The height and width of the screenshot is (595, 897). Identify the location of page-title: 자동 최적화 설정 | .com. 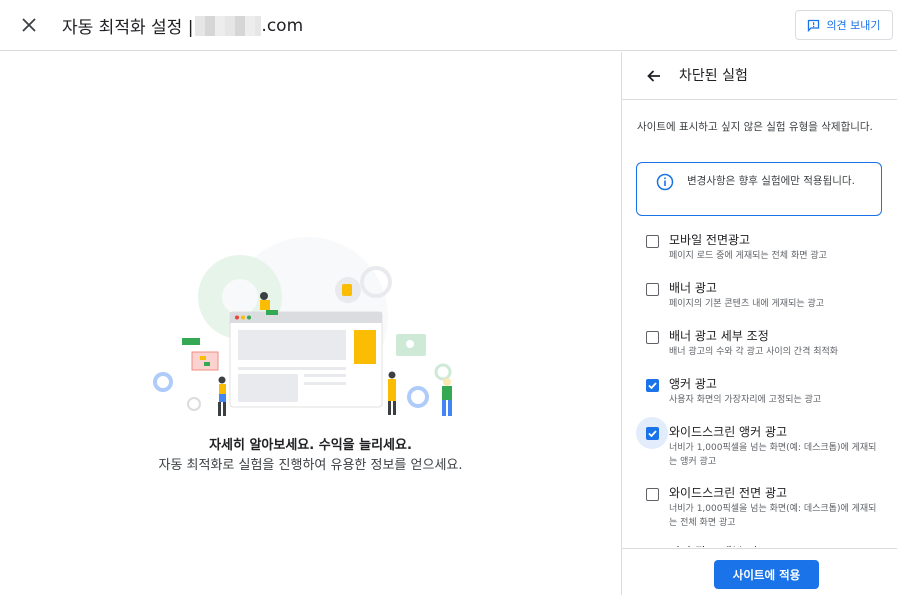
(182, 25).